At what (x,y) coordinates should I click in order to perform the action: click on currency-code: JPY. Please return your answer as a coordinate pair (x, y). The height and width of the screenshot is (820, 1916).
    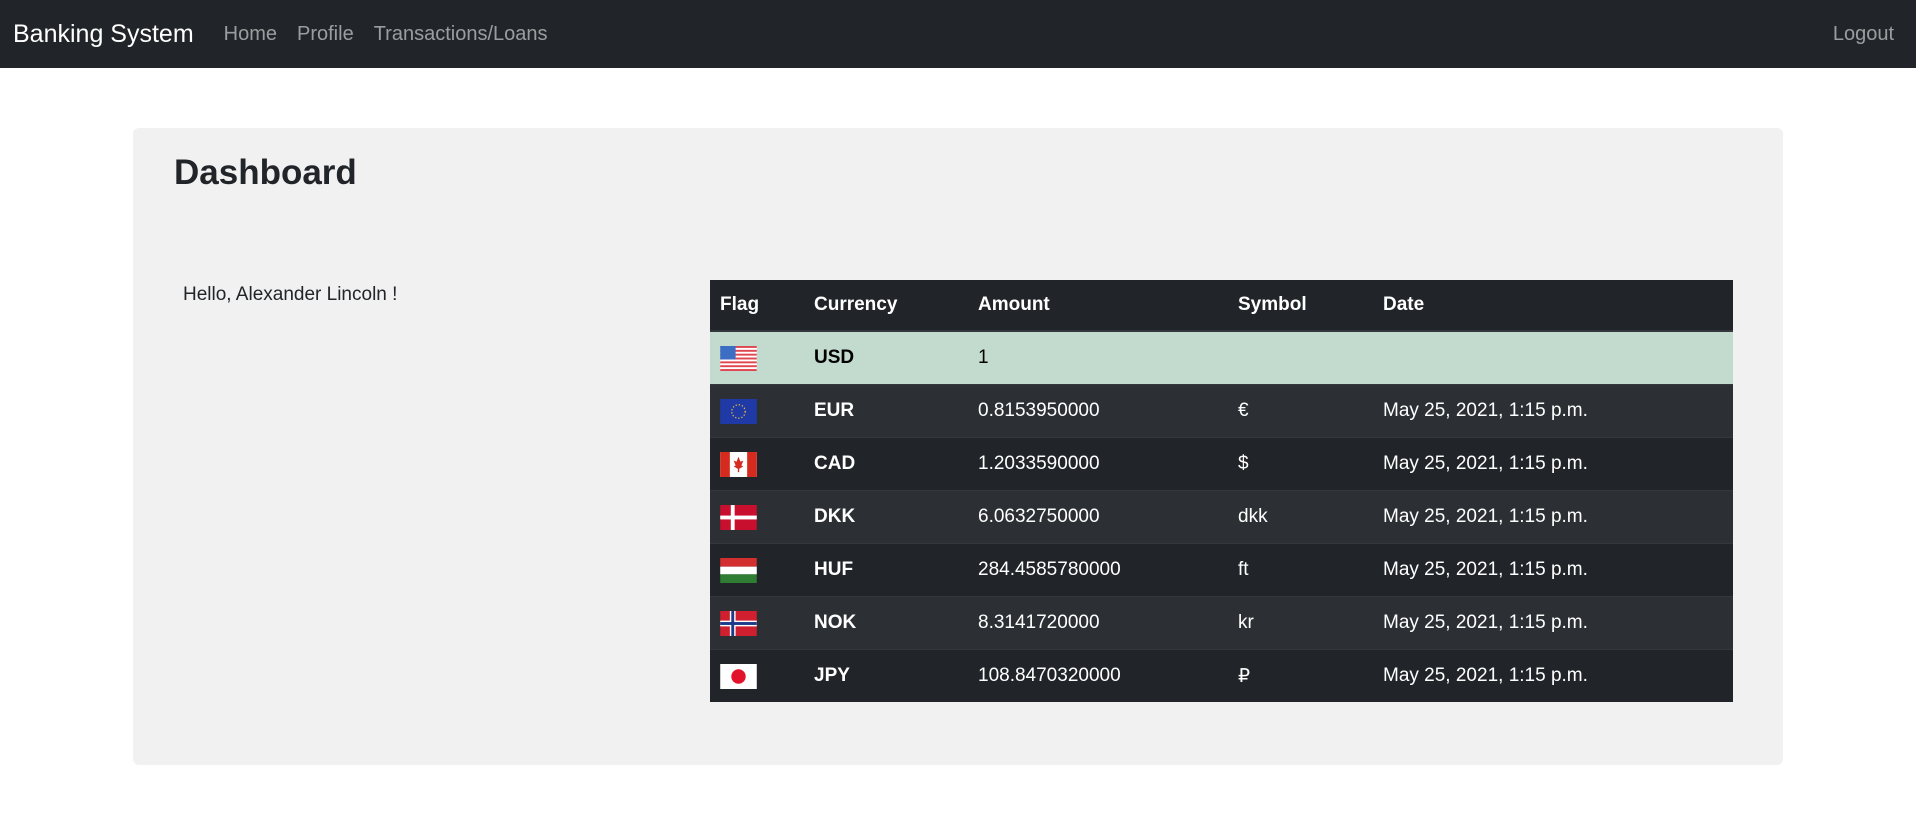
    Looking at the image, I should click on (886, 675).